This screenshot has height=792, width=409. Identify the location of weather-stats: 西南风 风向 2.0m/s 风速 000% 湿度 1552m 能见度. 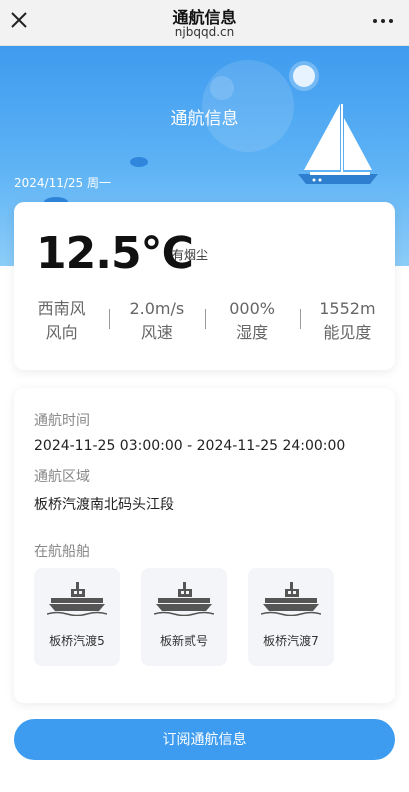
(204, 321).